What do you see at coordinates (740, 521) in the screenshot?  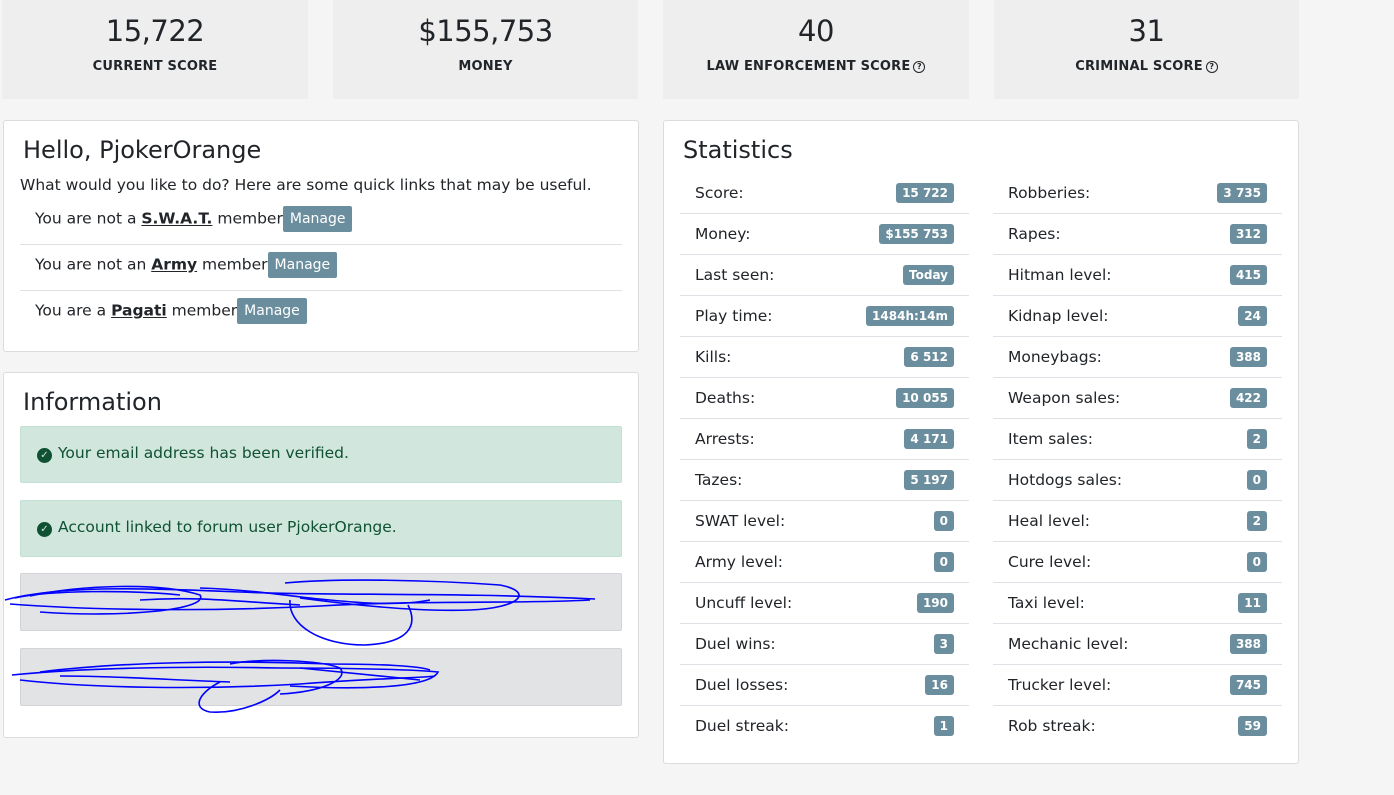 I see `statistics-label: SWAT level:` at bounding box center [740, 521].